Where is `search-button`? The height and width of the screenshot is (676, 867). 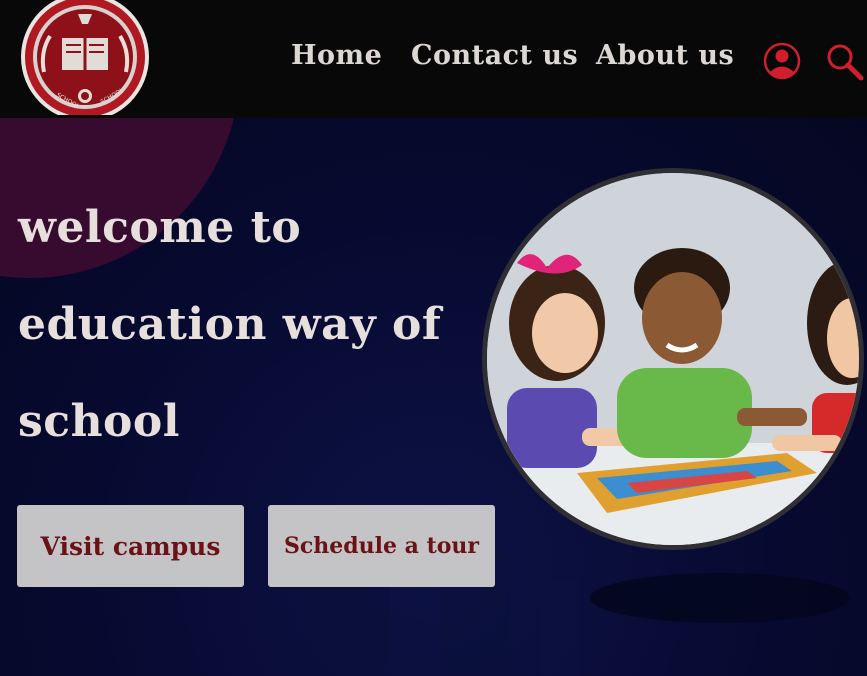 search-button is located at coordinates (846, 63).